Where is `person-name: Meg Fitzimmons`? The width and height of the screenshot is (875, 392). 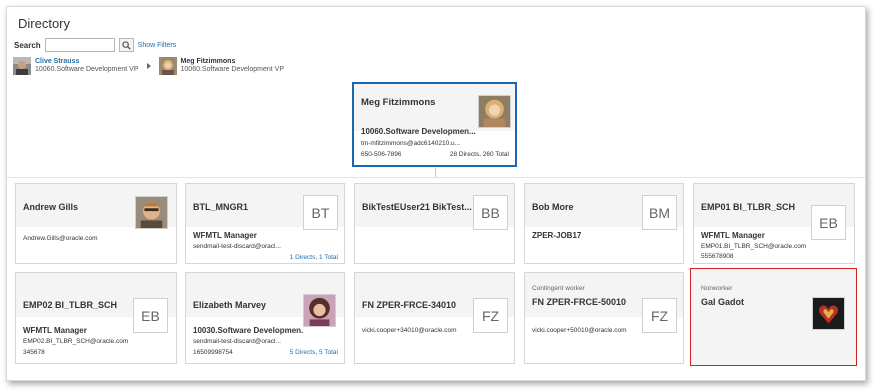 person-name: Meg Fitzimmons is located at coordinates (398, 102).